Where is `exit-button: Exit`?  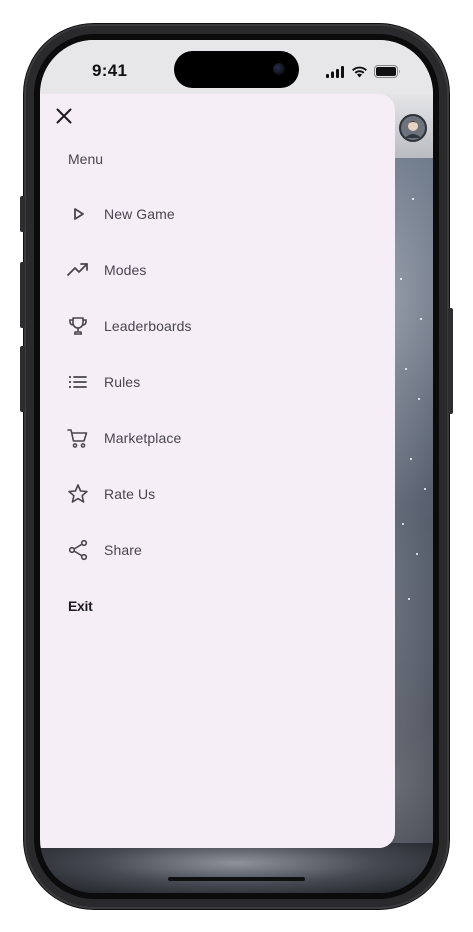
exit-button: Exit is located at coordinates (80, 606).